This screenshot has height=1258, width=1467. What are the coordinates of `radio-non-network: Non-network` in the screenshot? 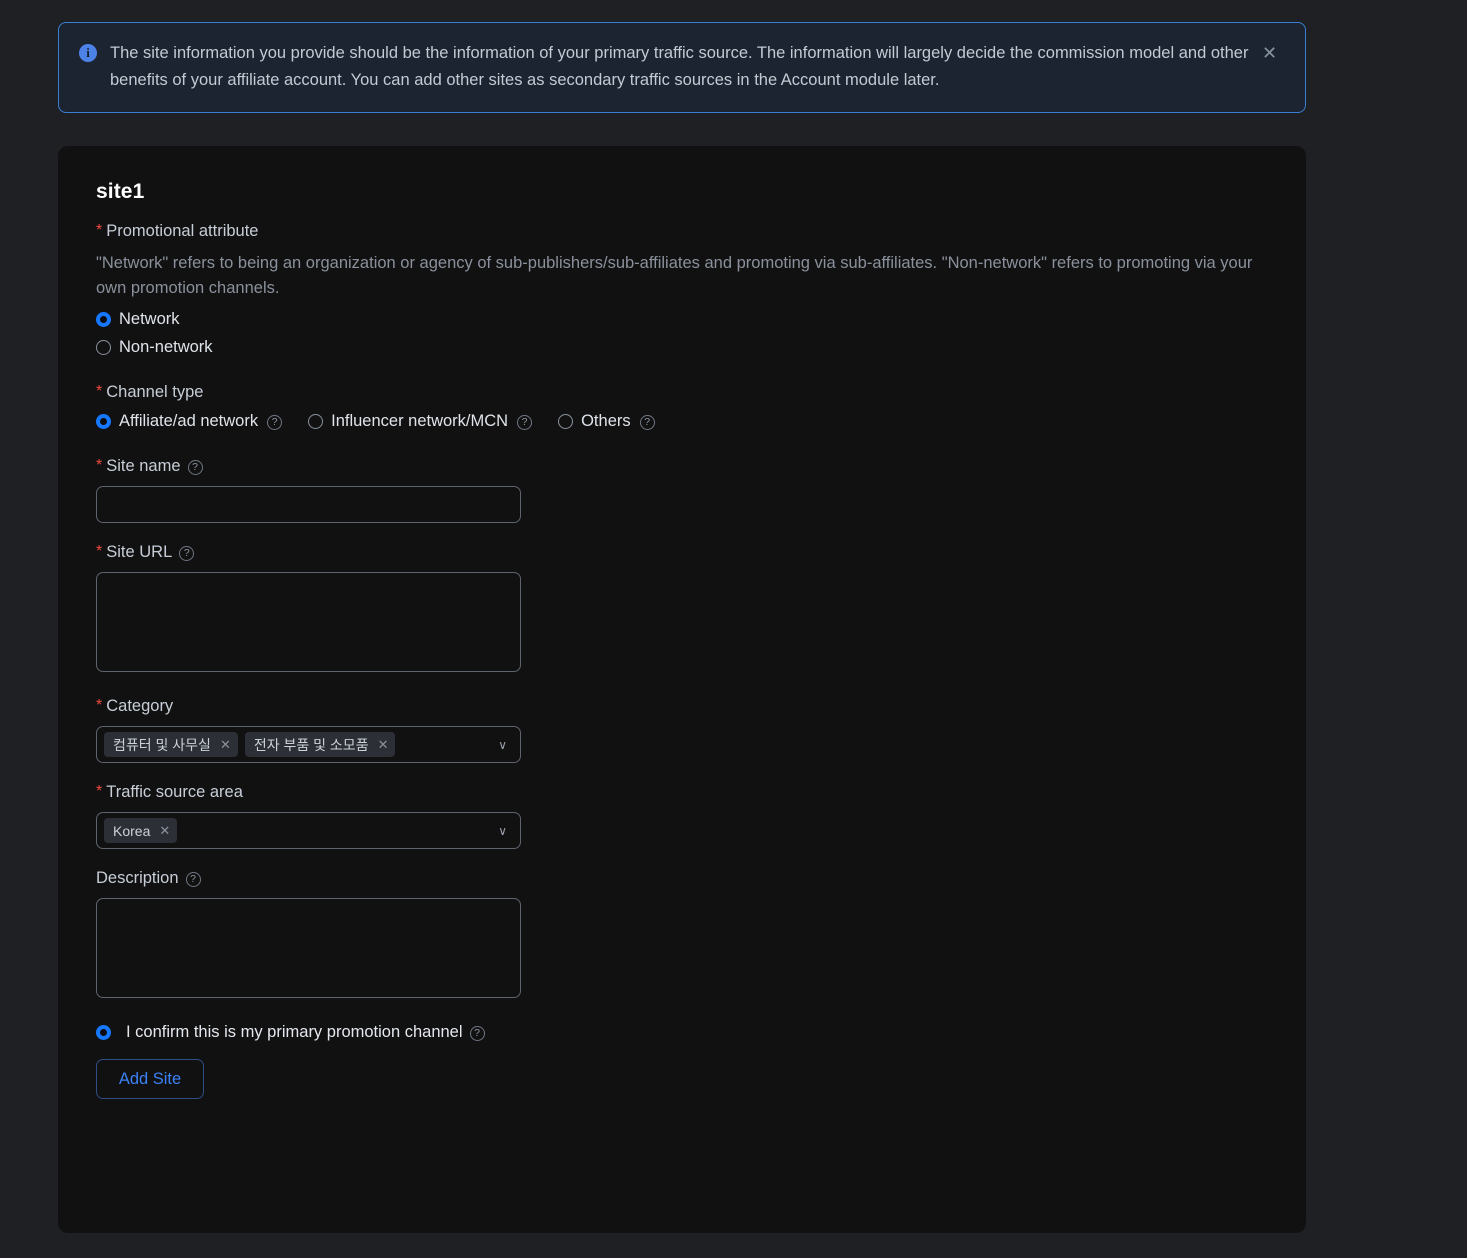 It's located at (681, 347).